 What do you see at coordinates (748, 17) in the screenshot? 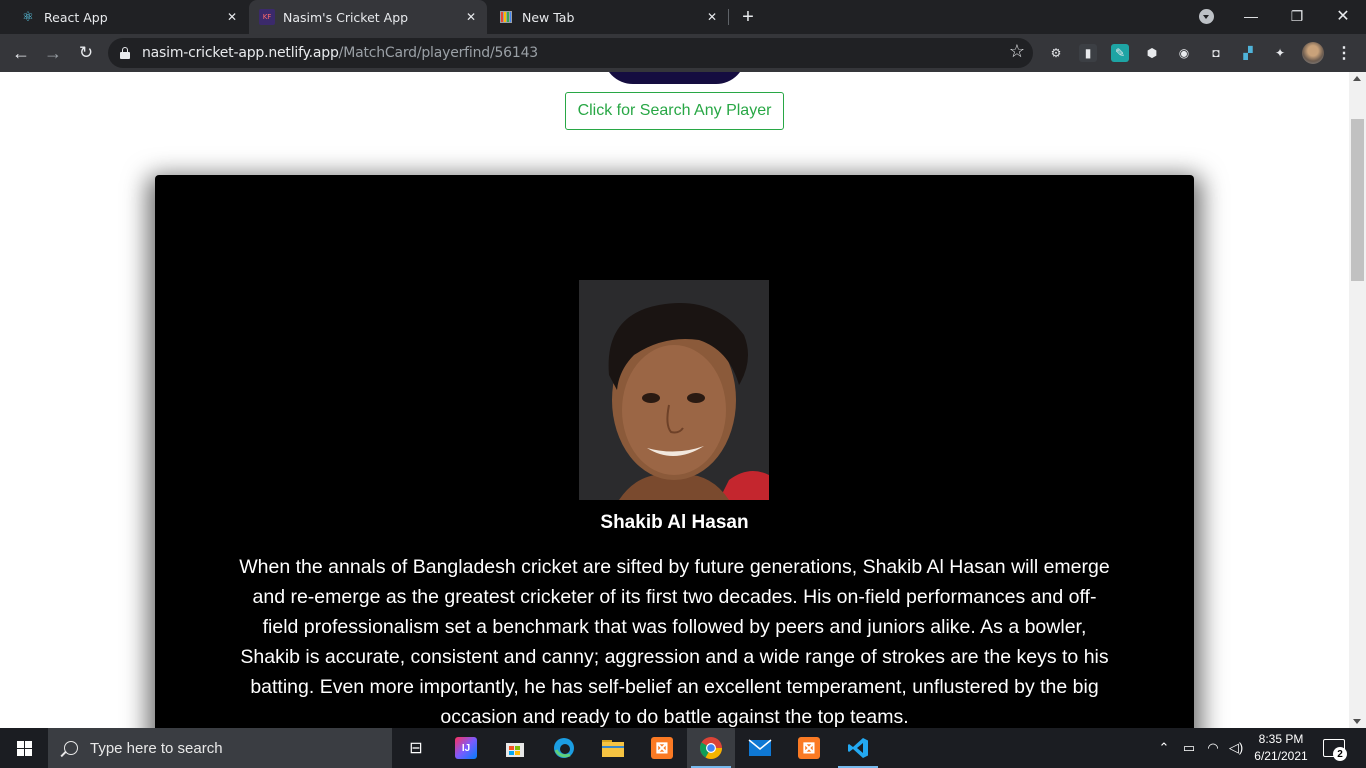
I see `new-tab-button: +` at bounding box center [748, 17].